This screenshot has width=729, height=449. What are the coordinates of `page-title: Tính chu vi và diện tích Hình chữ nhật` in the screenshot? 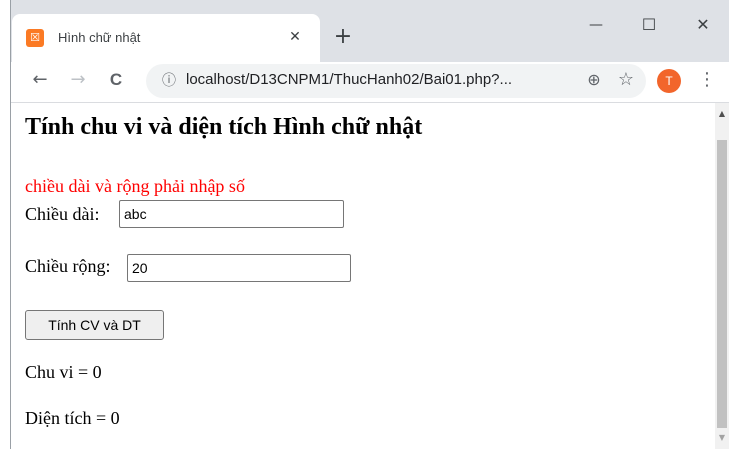 It's located at (224, 127).